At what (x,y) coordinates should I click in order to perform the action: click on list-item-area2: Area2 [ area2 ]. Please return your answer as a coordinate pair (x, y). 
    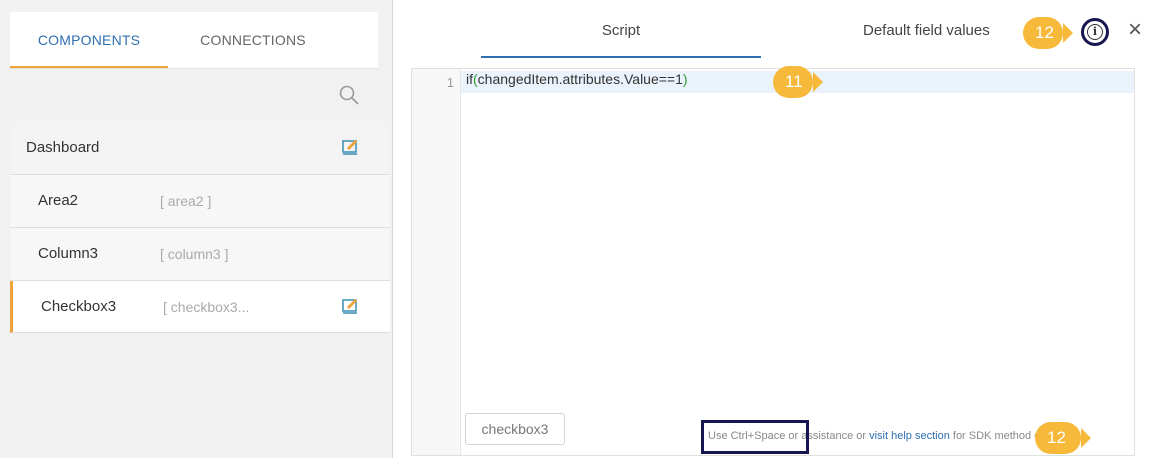
    Looking at the image, I should click on (200, 201).